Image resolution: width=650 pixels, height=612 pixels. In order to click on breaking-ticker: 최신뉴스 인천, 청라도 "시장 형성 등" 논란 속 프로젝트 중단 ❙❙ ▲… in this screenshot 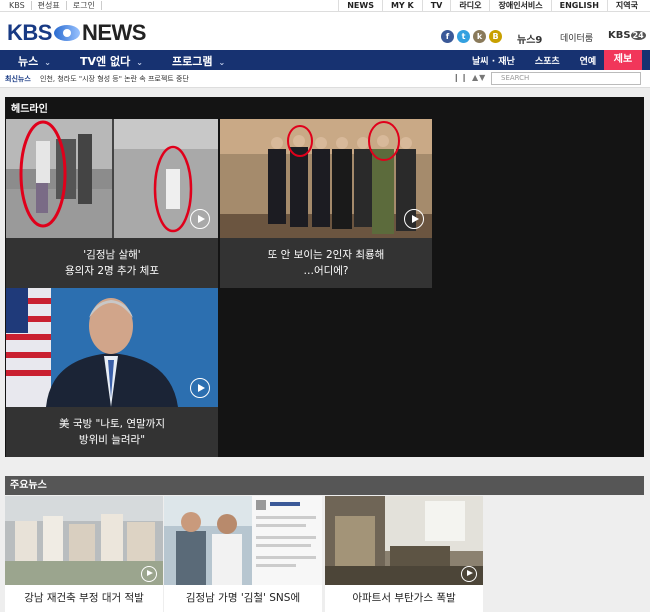, I will do `click(325, 79)`.